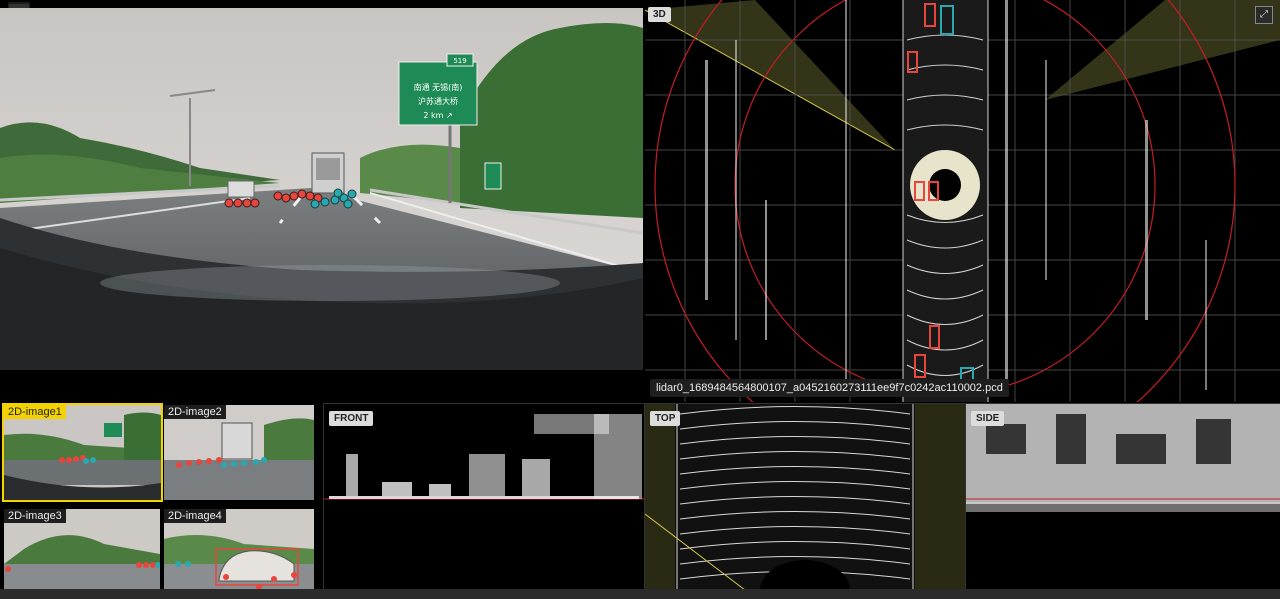 Image resolution: width=1280 pixels, height=599 pixels. I want to click on view-tag-top: TOP, so click(665, 418).